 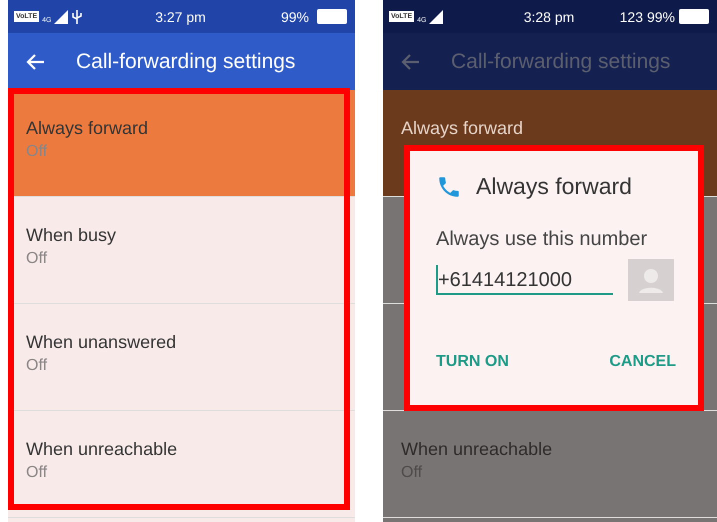 I want to click on status-time: 3:27 pm, so click(x=180, y=16).